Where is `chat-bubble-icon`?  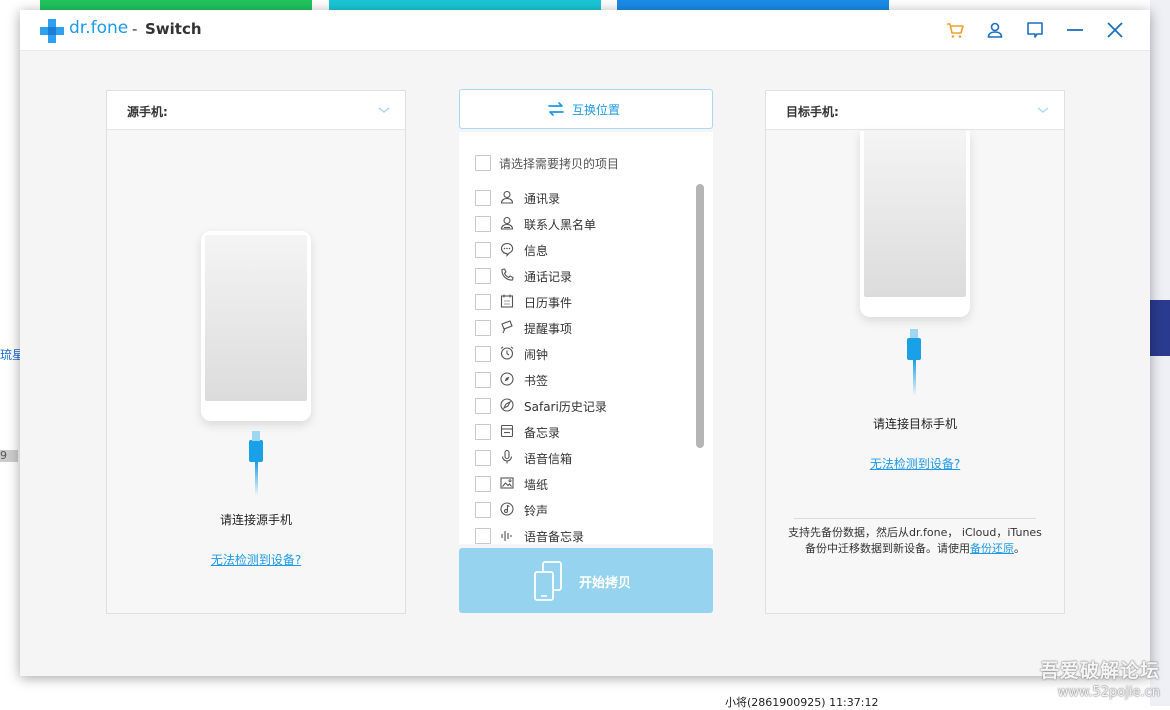 chat-bubble-icon is located at coordinates (1035, 30).